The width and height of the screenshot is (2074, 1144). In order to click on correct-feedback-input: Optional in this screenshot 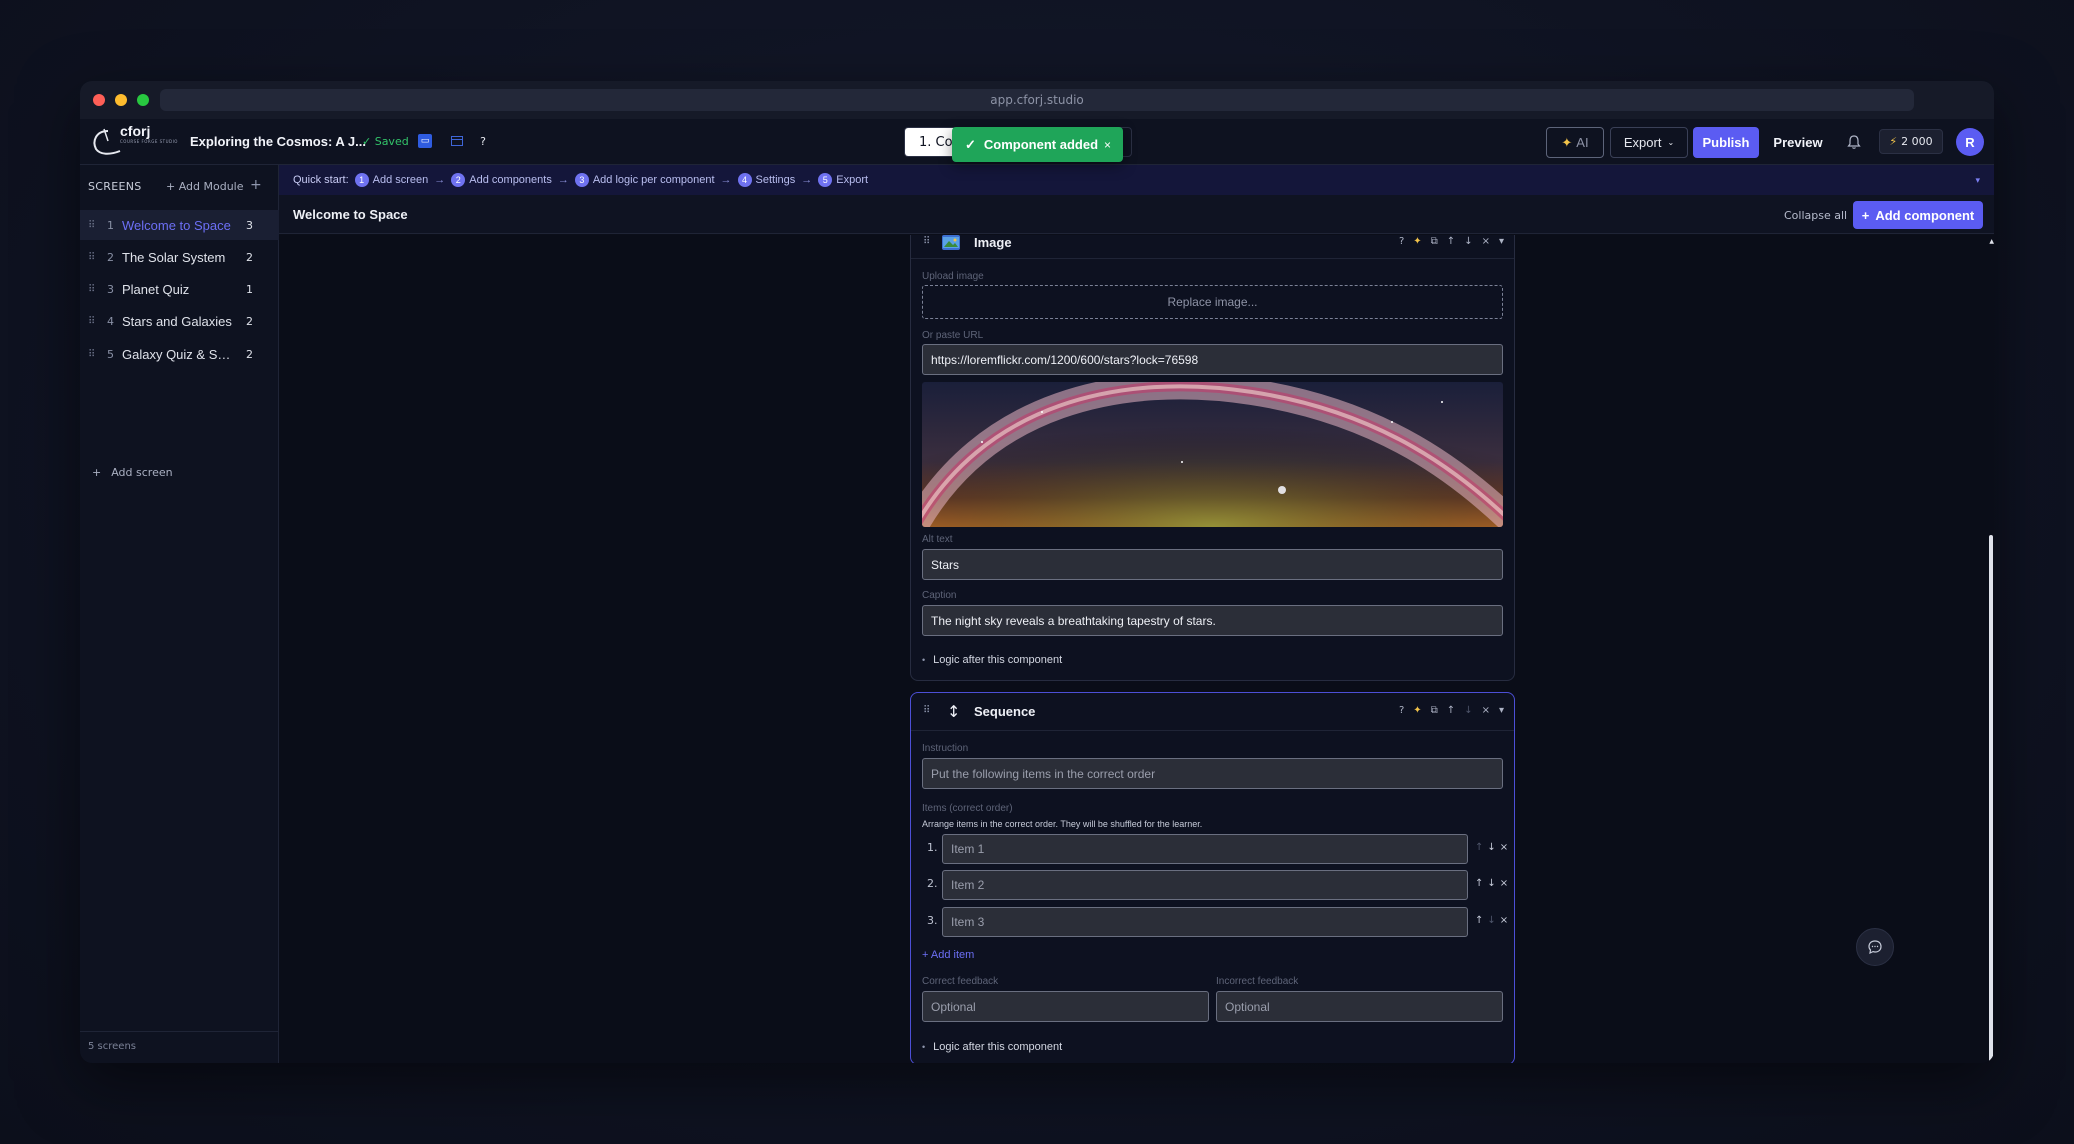, I will do `click(1065, 1006)`.